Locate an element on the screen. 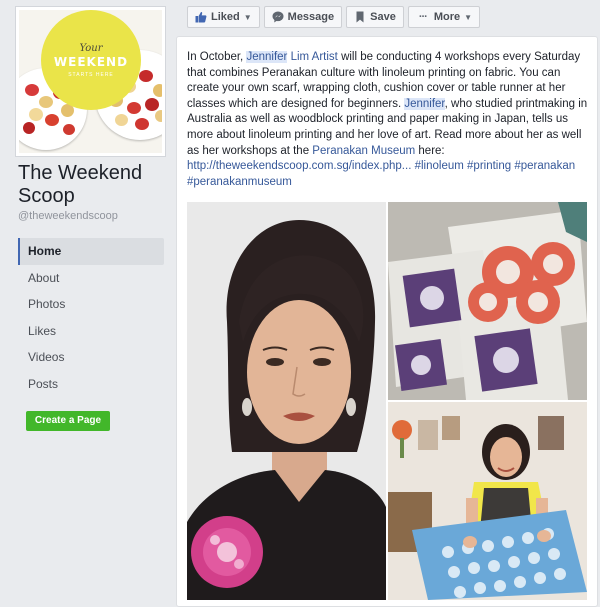 This screenshot has width=600, height=607. post-text-segment: In October, is located at coordinates (217, 57).